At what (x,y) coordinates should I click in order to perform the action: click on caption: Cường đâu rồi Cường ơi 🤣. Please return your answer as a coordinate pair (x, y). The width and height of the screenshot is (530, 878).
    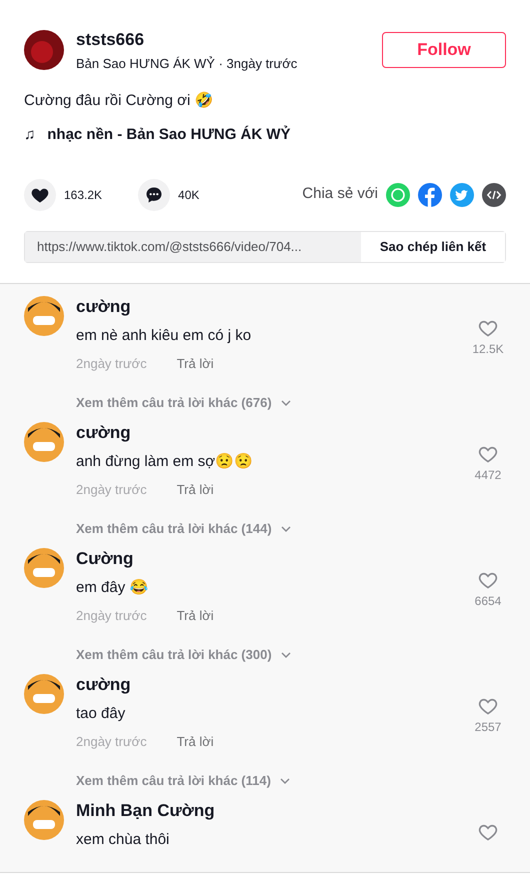
    Looking at the image, I should click on (119, 100).